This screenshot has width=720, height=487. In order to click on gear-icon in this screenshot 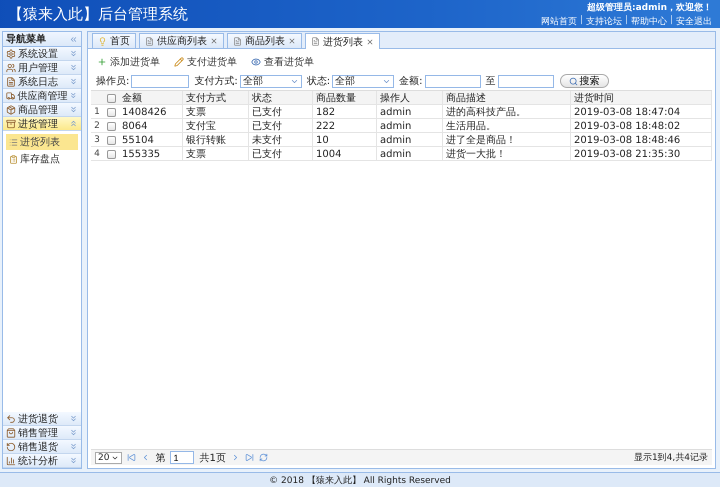, I will do `click(11, 53)`.